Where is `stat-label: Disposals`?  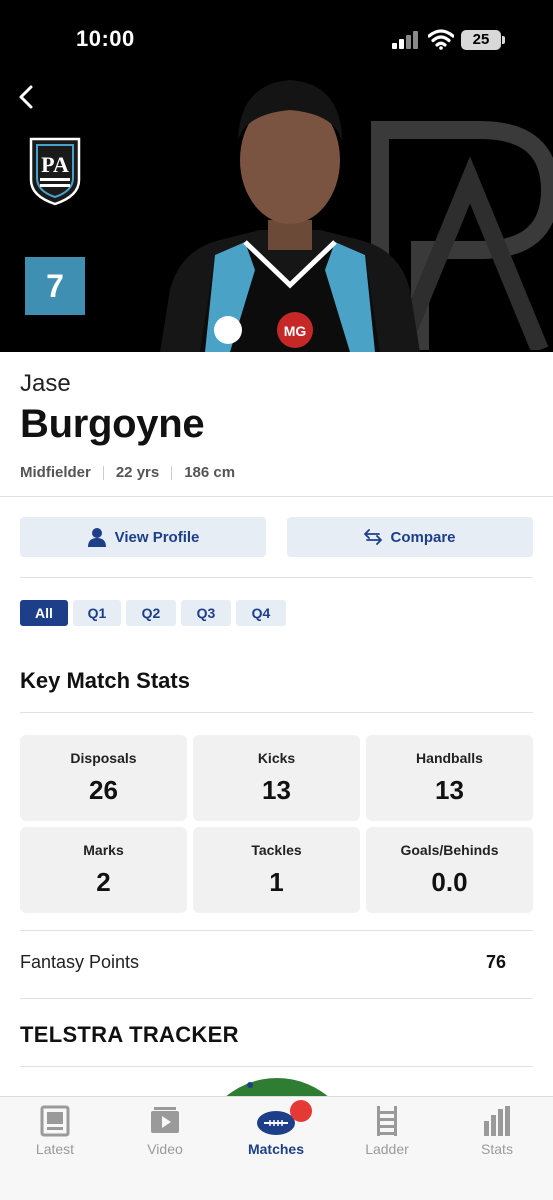 stat-label: Disposals is located at coordinates (103, 758).